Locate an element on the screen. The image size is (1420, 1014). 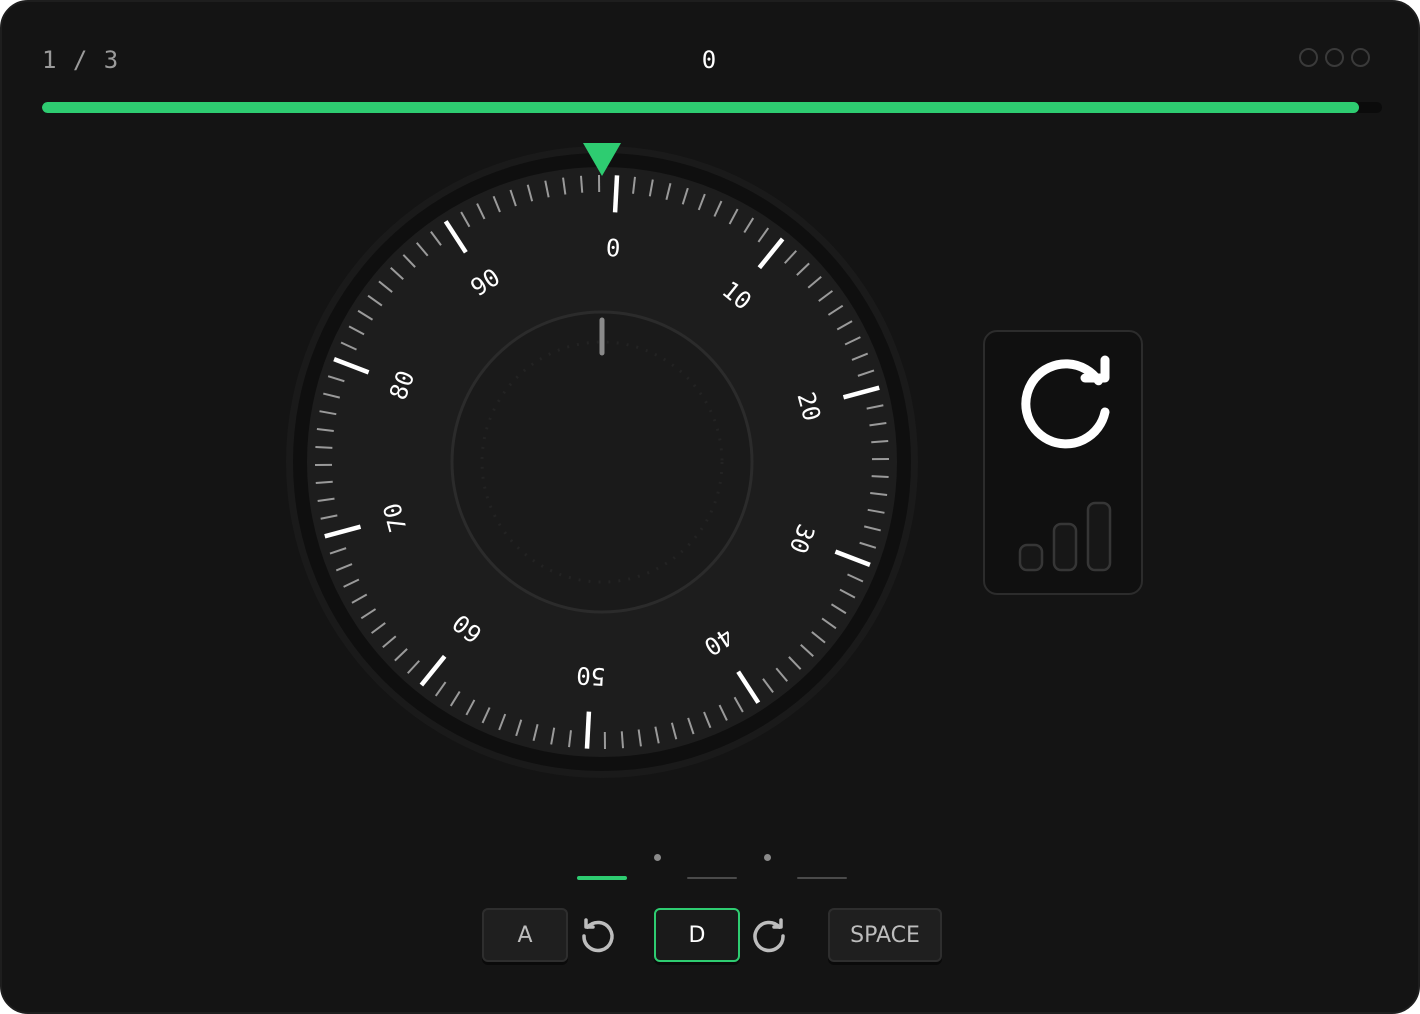
reset-button is located at coordinates (1063, 462).